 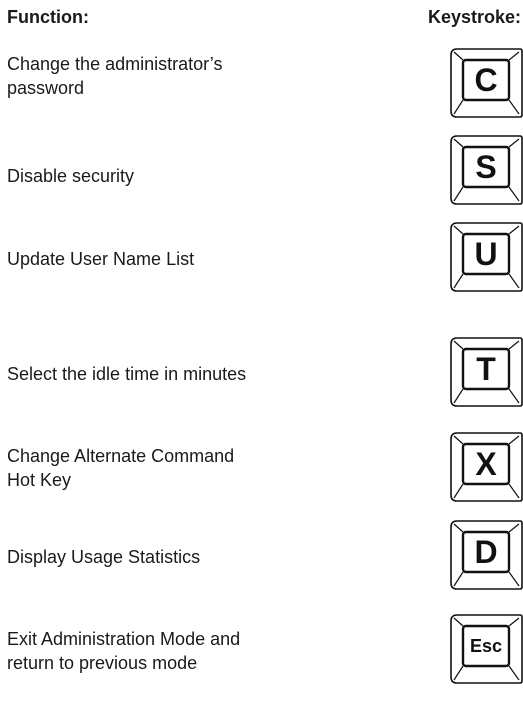 What do you see at coordinates (486, 646) in the screenshot?
I see `keycap-label: Esc` at bounding box center [486, 646].